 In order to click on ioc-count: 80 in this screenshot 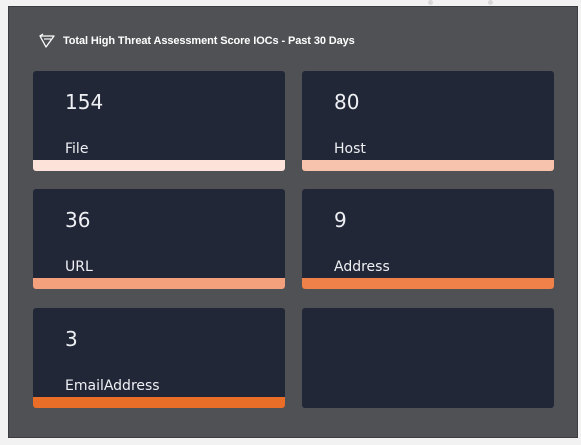, I will do `click(347, 102)`.